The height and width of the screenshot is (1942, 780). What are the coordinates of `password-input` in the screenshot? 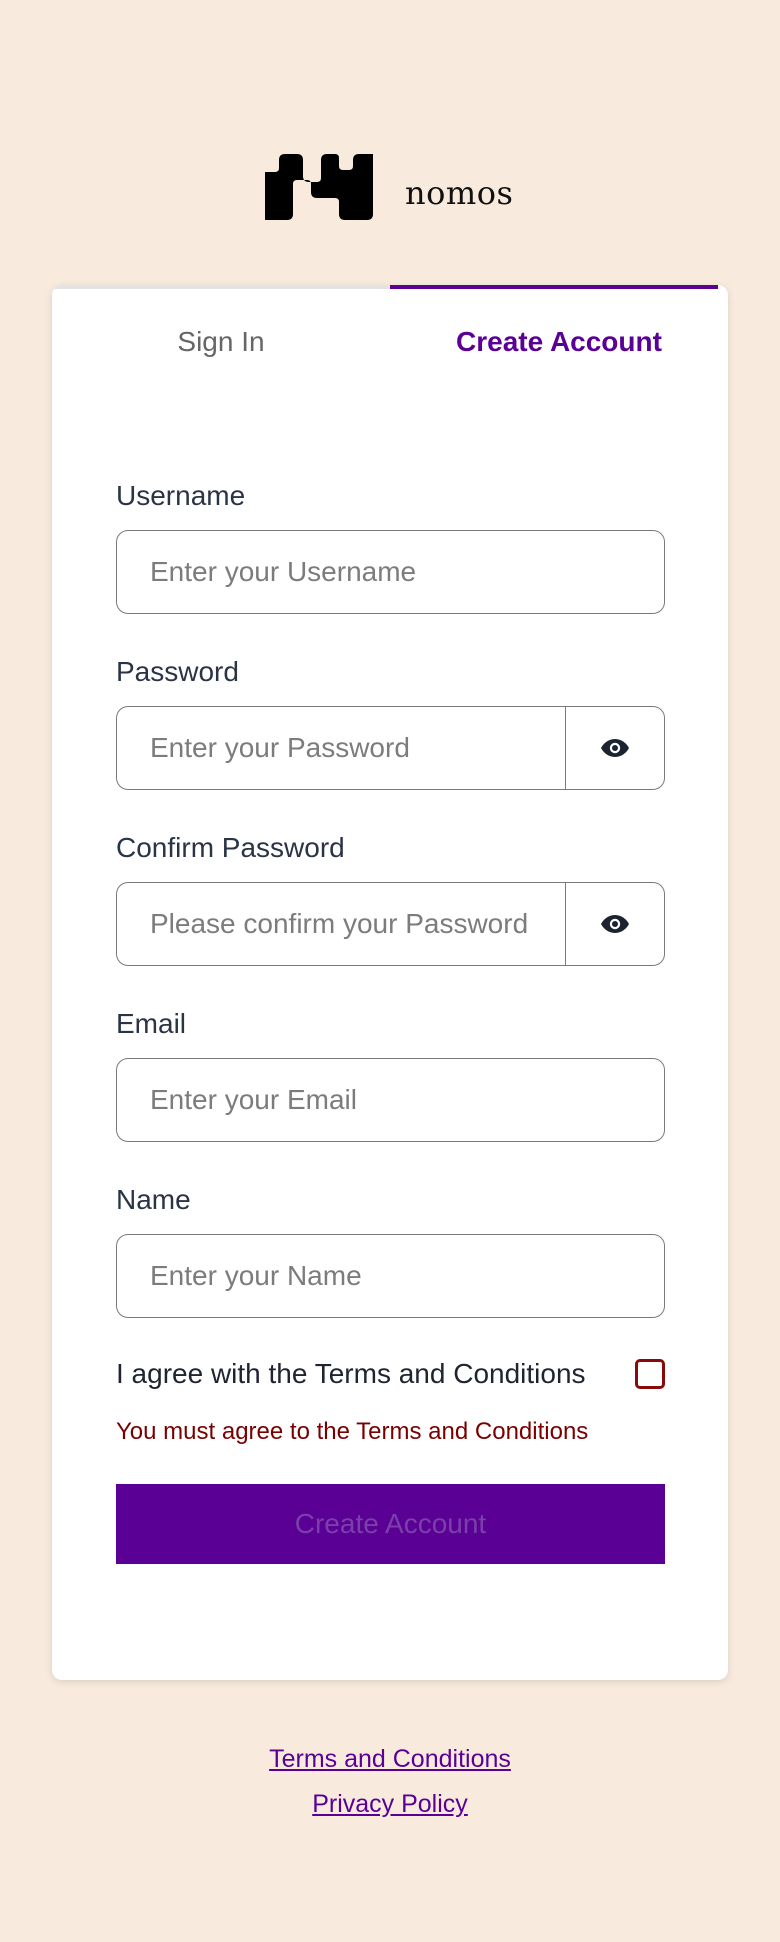 It's located at (340, 748).